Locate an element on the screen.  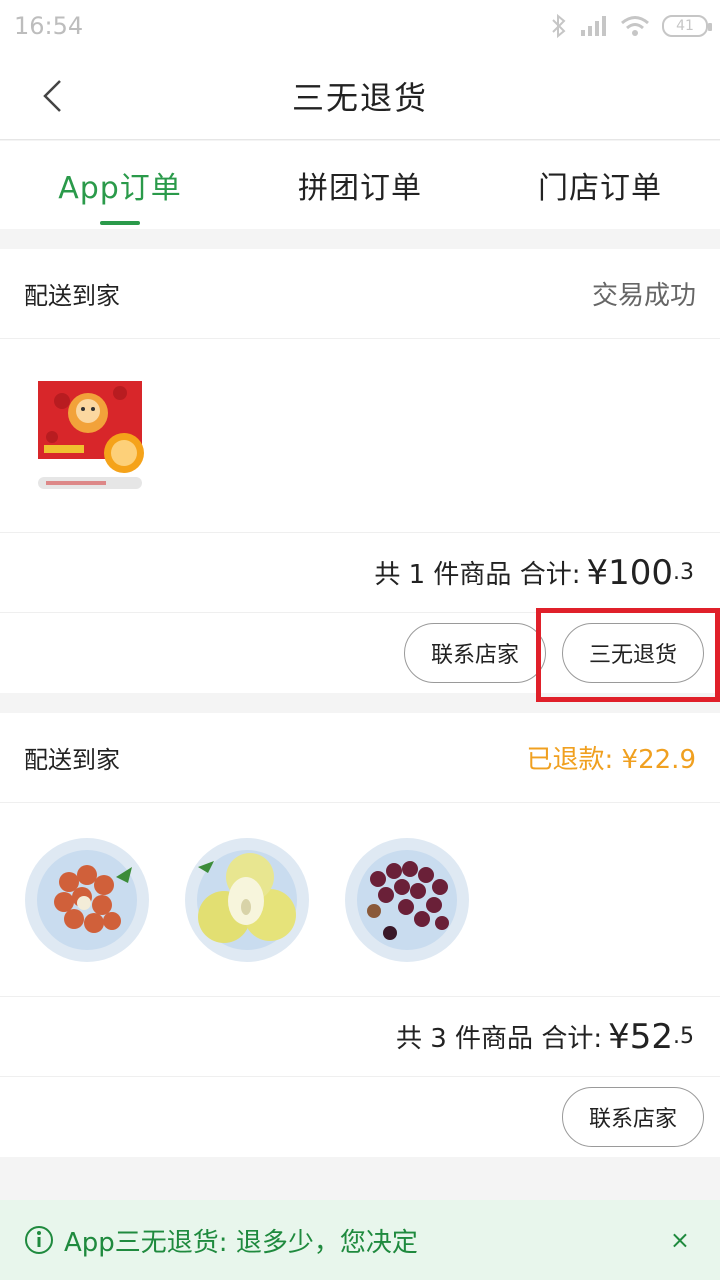
order-actions: 联系店家 is located at coordinates (360, 1117).